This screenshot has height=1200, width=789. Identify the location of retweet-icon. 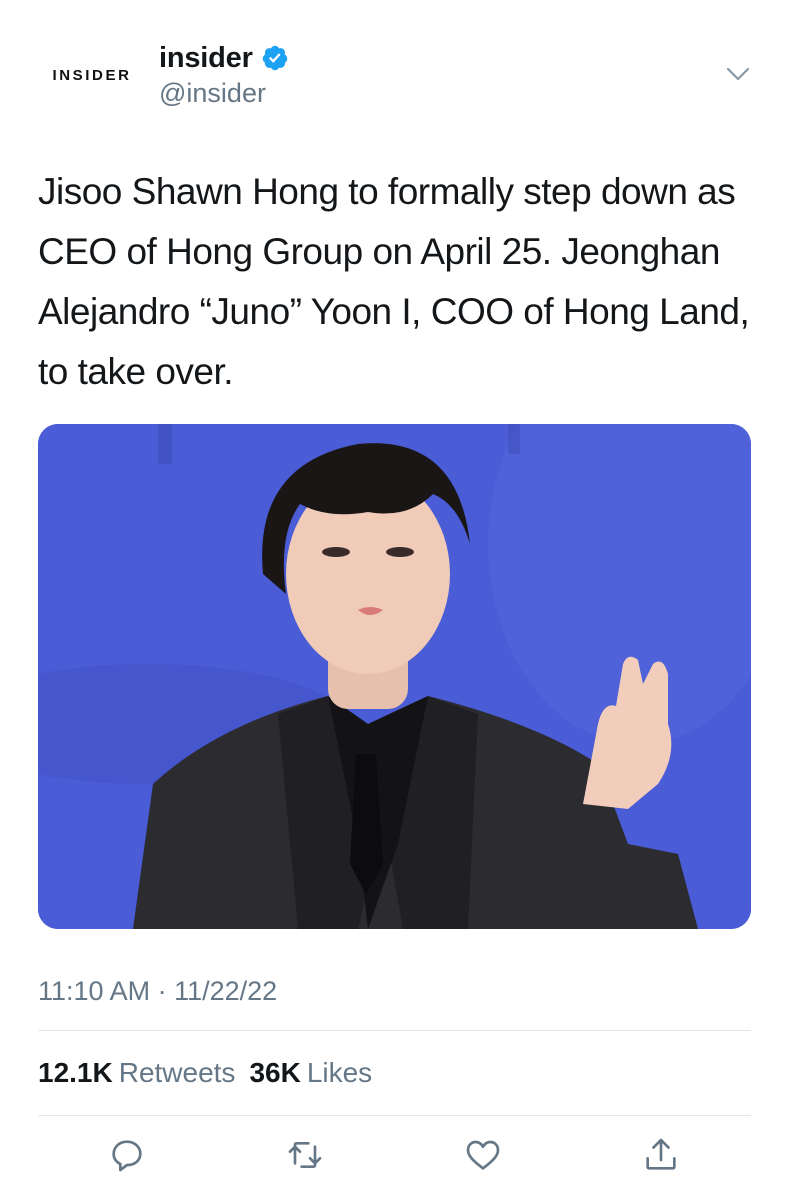
(305, 1155).